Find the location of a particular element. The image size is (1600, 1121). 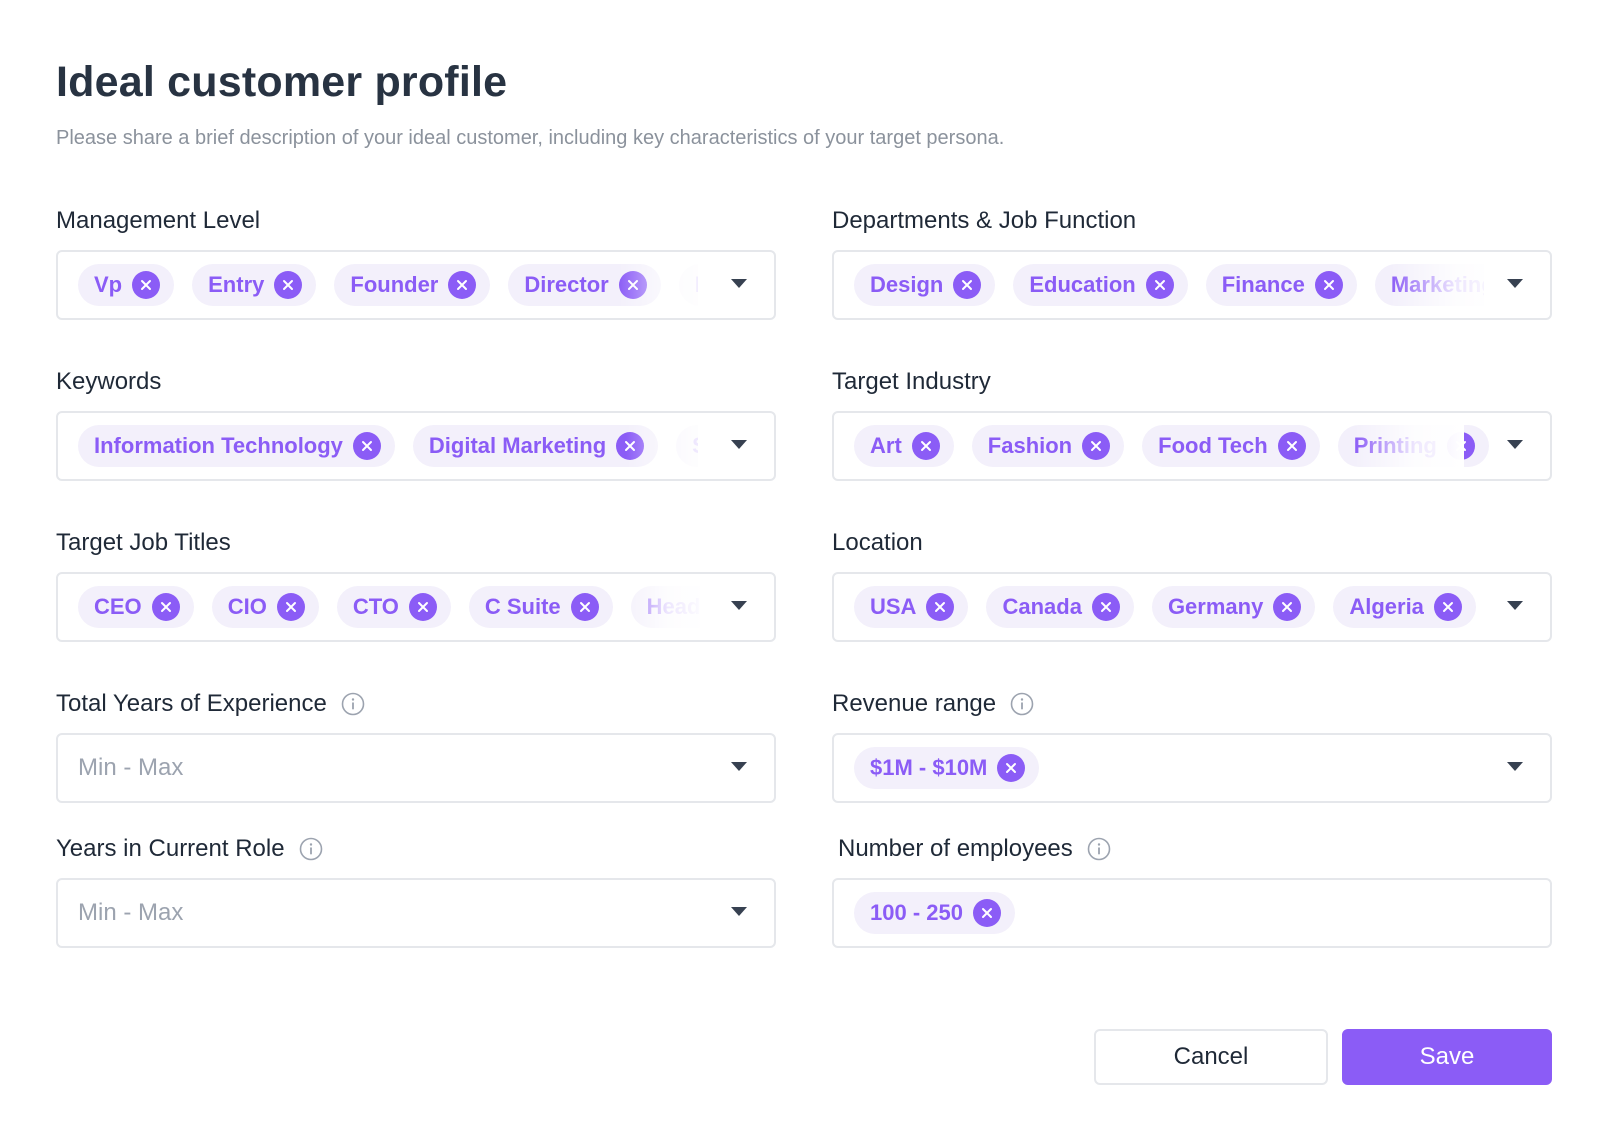

chip-label: C Suite is located at coordinates (522, 606).